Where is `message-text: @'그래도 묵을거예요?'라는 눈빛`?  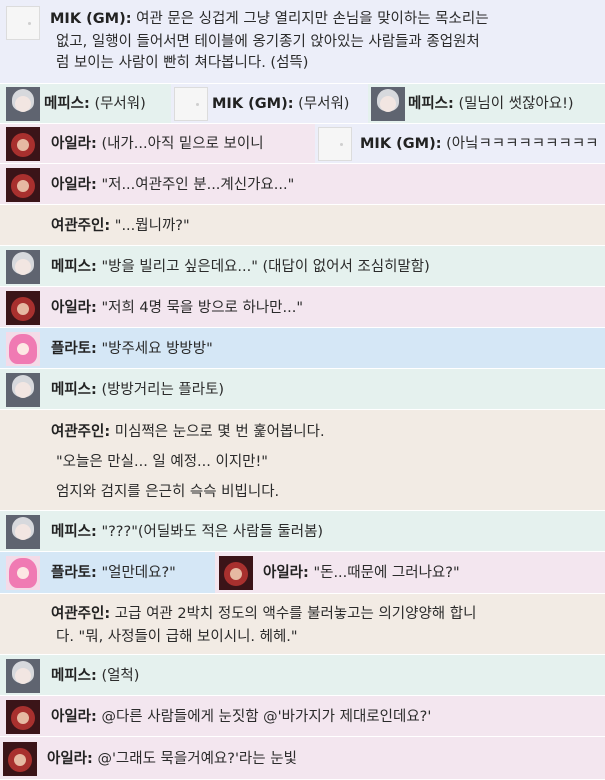
message-text: @'그래도 묵을거예요?'라는 눈빛 is located at coordinates (197, 759).